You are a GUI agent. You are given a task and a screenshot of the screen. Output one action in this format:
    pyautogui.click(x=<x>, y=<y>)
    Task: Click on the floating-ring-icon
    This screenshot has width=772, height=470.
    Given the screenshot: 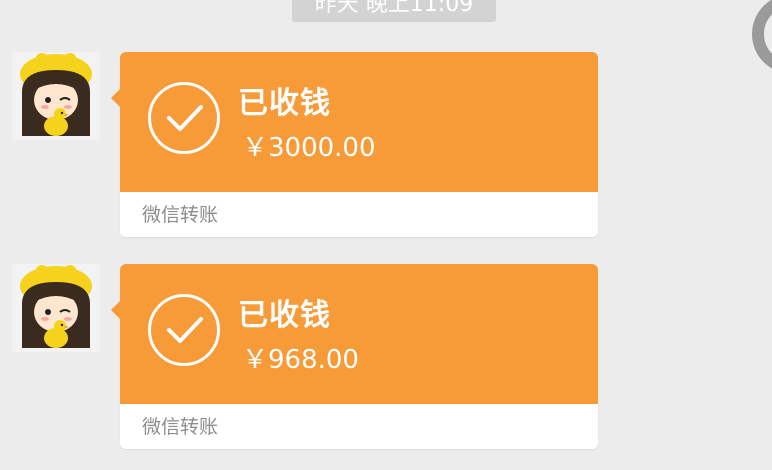 What is the action you would take?
    pyautogui.click(x=762, y=37)
    